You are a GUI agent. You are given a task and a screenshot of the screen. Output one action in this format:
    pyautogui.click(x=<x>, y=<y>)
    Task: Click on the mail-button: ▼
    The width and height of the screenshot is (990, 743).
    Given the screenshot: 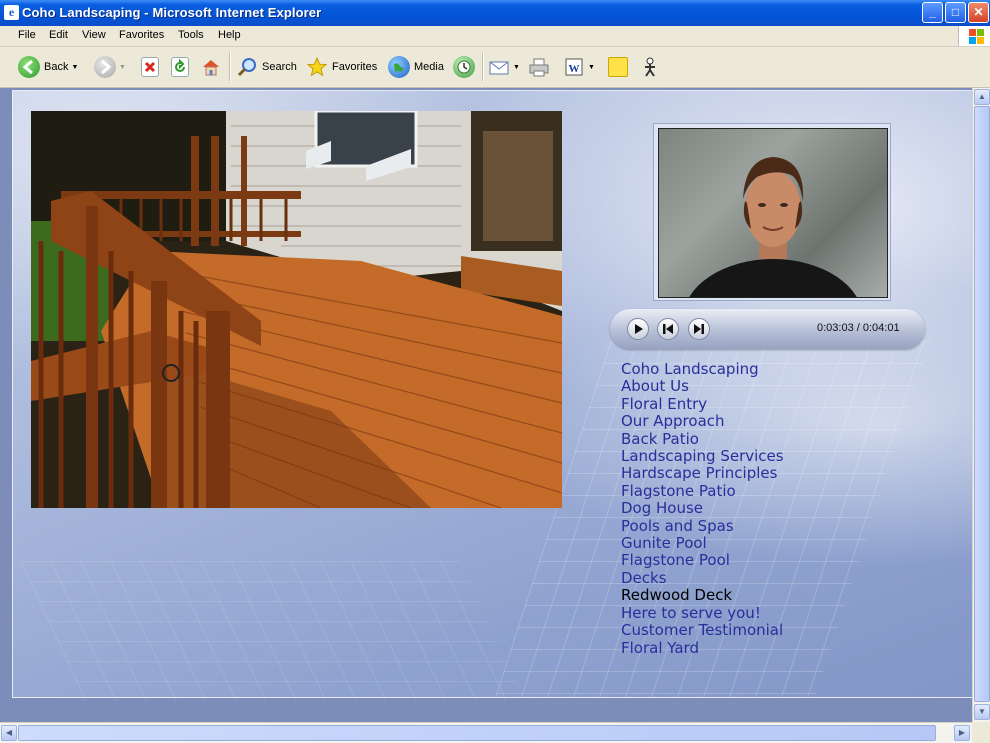 What is the action you would take?
    pyautogui.click(x=504, y=67)
    